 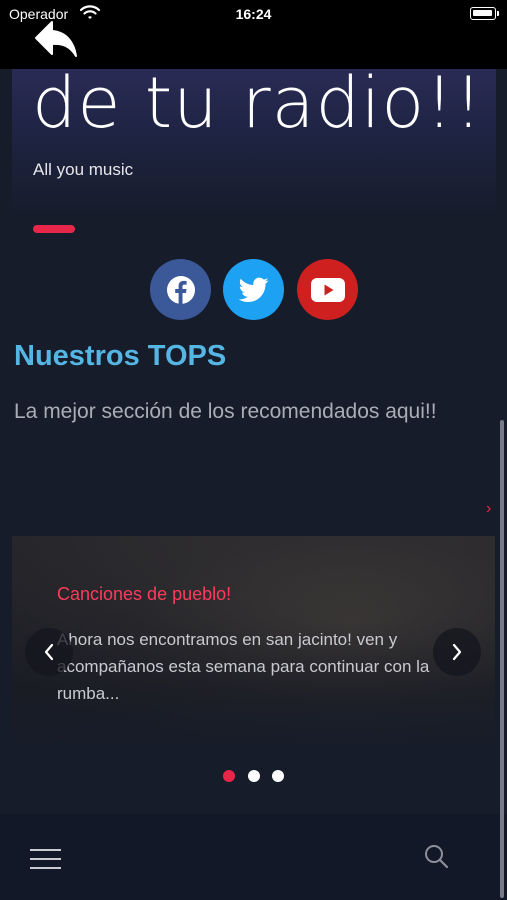 What do you see at coordinates (144, 594) in the screenshot?
I see `slide-title: Canciones de pueblo!` at bounding box center [144, 594].